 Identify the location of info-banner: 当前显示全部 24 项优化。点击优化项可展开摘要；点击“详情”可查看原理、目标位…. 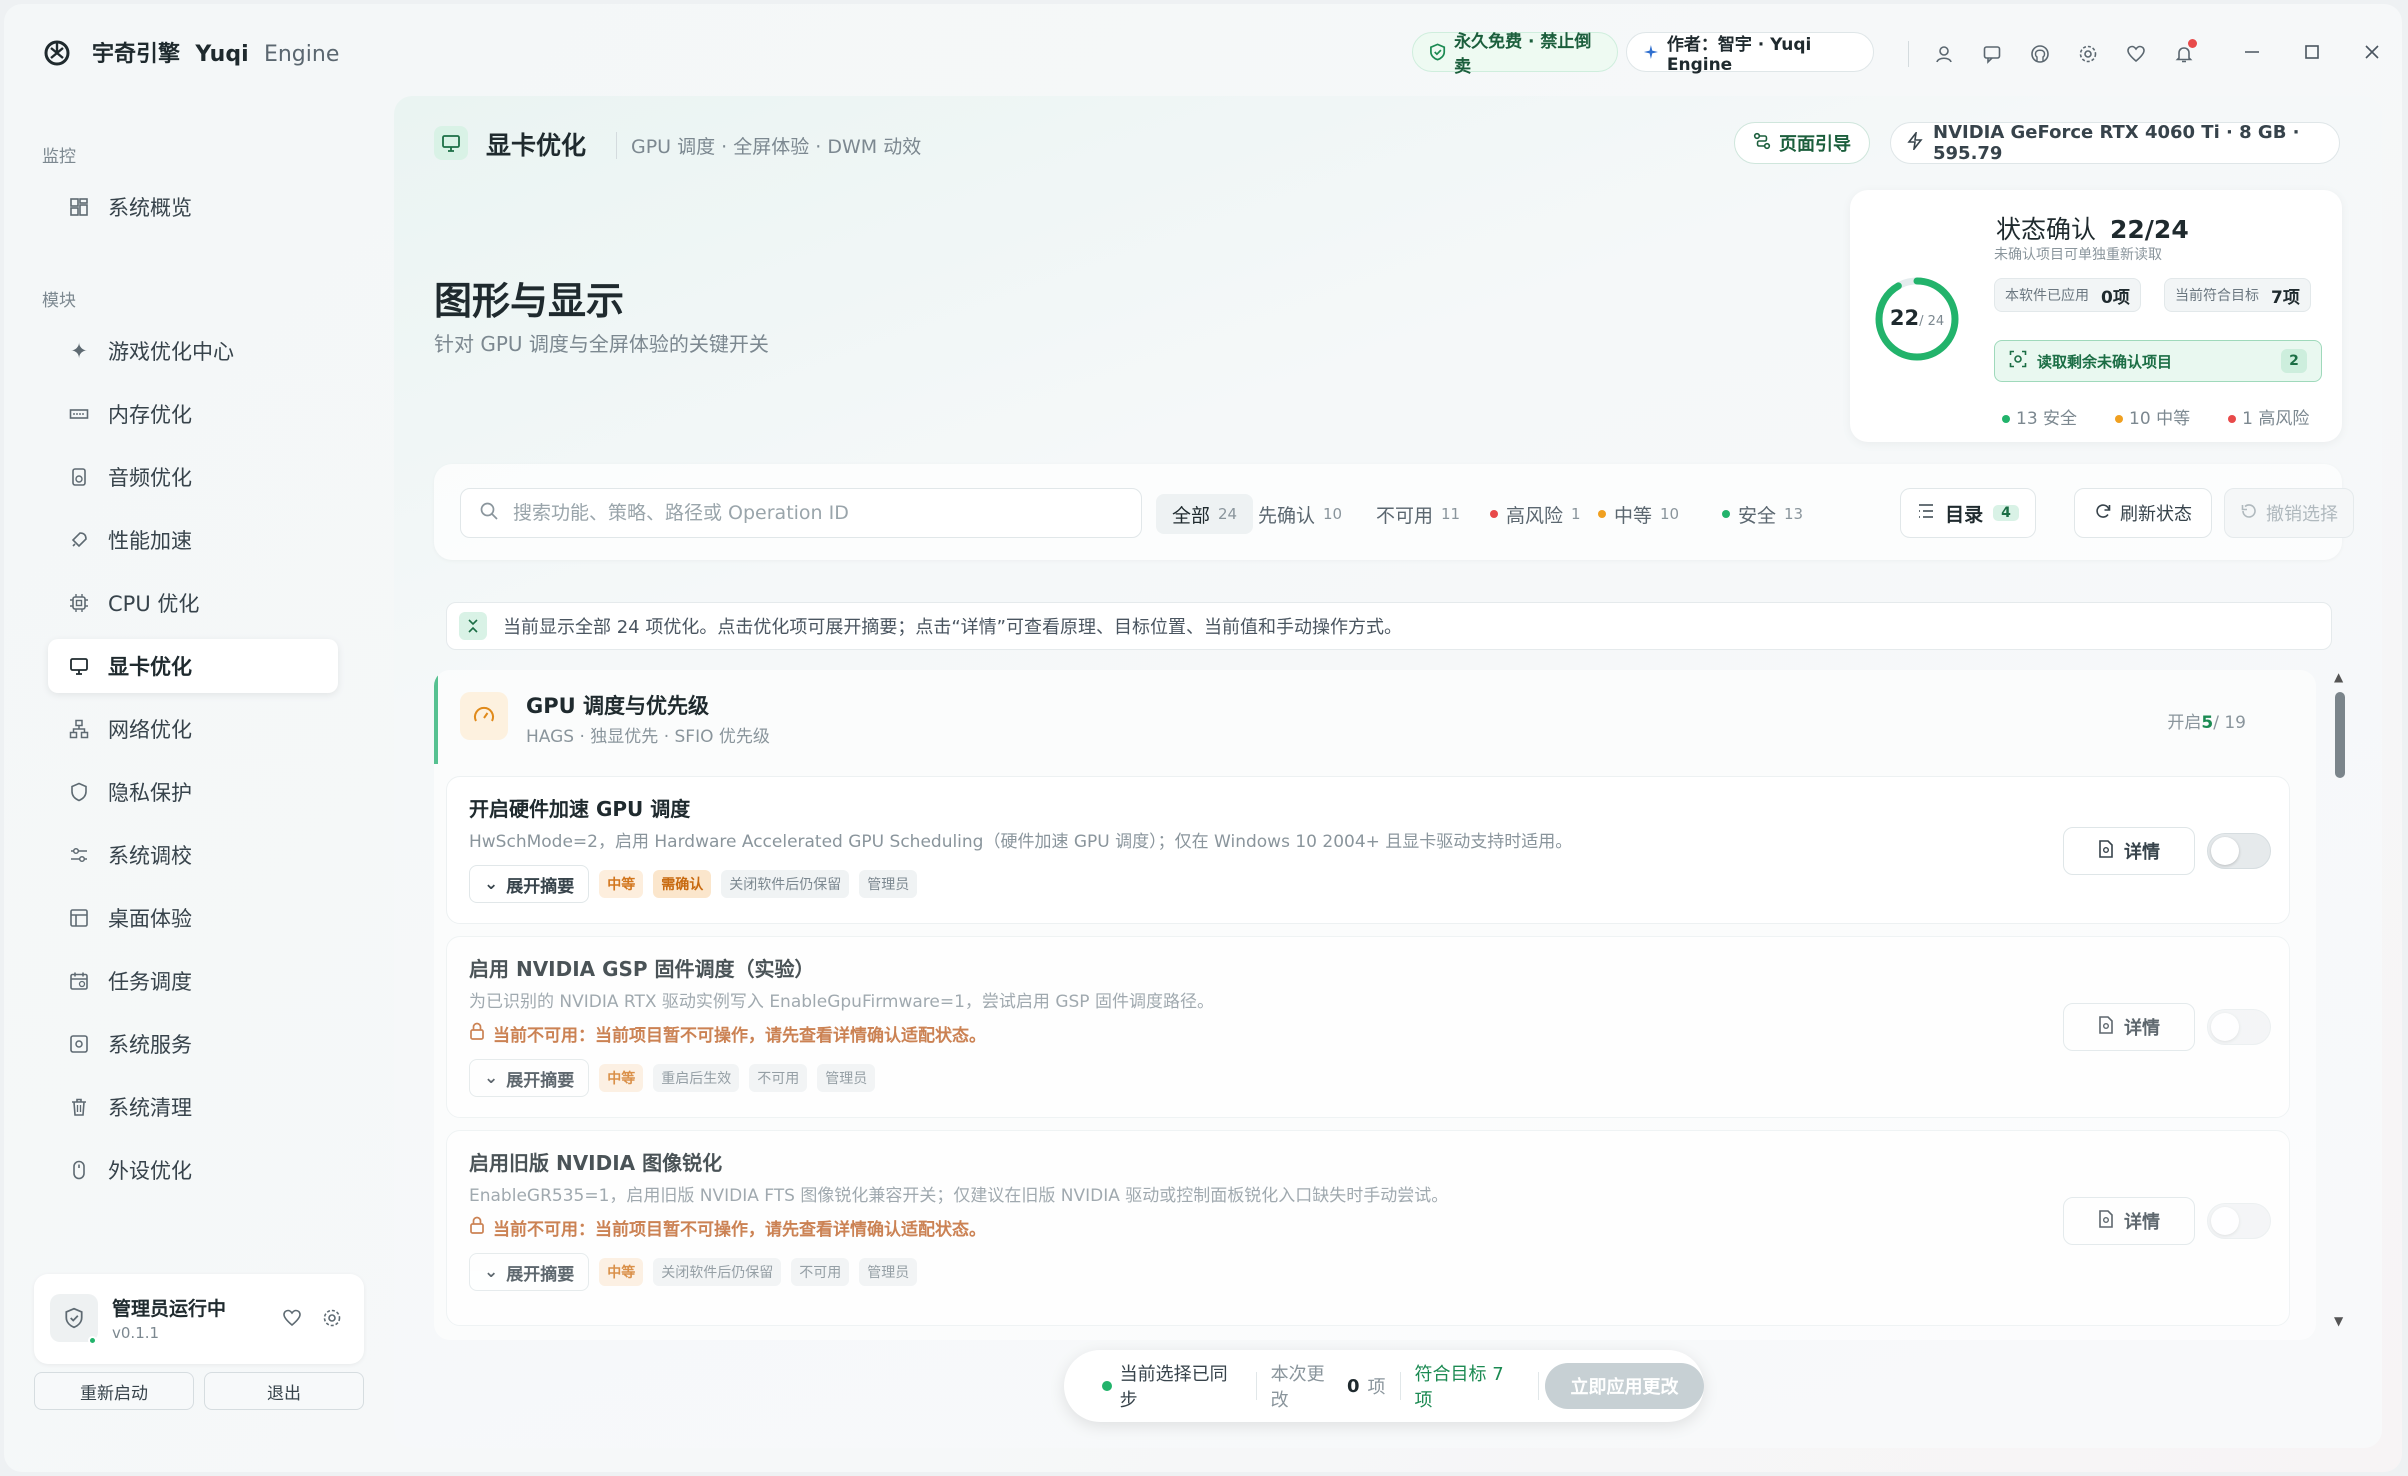
(1389, 626).